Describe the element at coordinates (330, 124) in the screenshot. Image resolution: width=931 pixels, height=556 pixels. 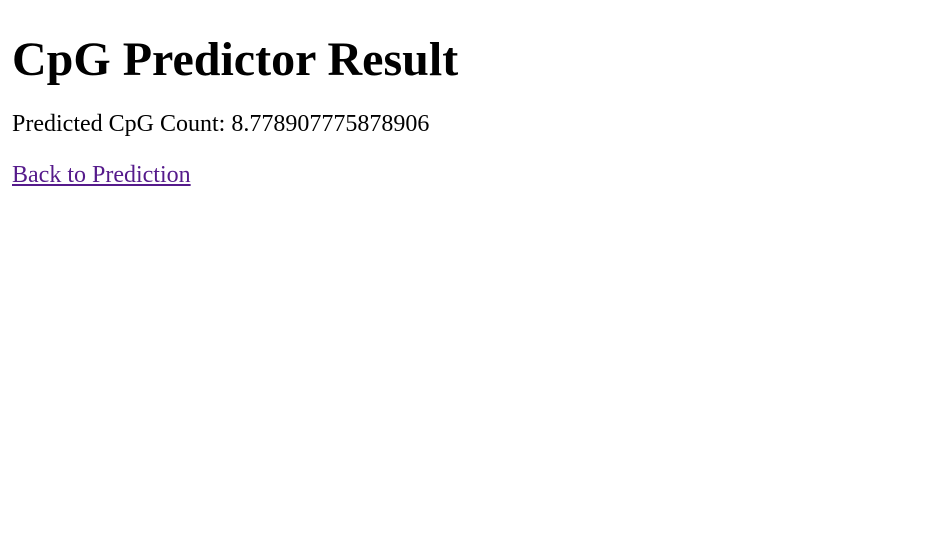
I see `result-value: 8.778907775878906` at that location.